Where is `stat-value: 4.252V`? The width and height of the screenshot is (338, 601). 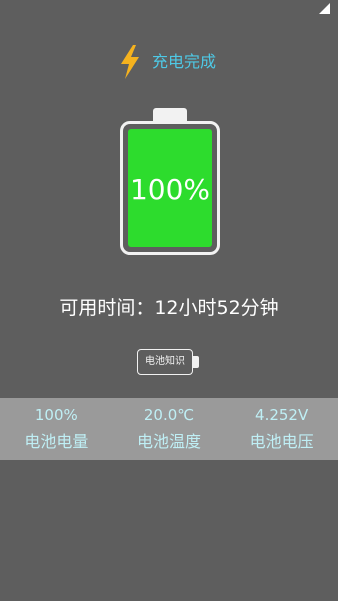
stat-value: 4.252V is located at coordinates (282, 415).